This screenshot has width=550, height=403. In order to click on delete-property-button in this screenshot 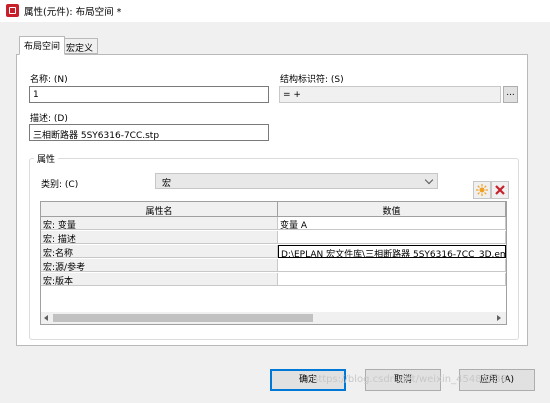, I will do `click(500, 190)`.